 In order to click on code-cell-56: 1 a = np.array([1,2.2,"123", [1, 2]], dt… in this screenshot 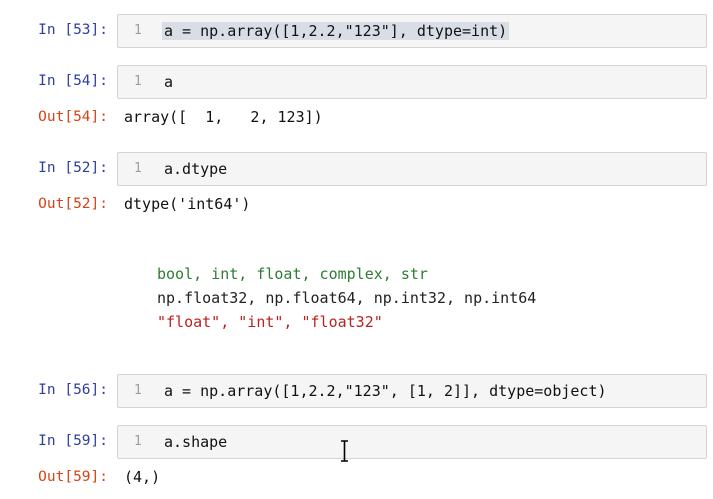, I will do `click(412, 391)`.